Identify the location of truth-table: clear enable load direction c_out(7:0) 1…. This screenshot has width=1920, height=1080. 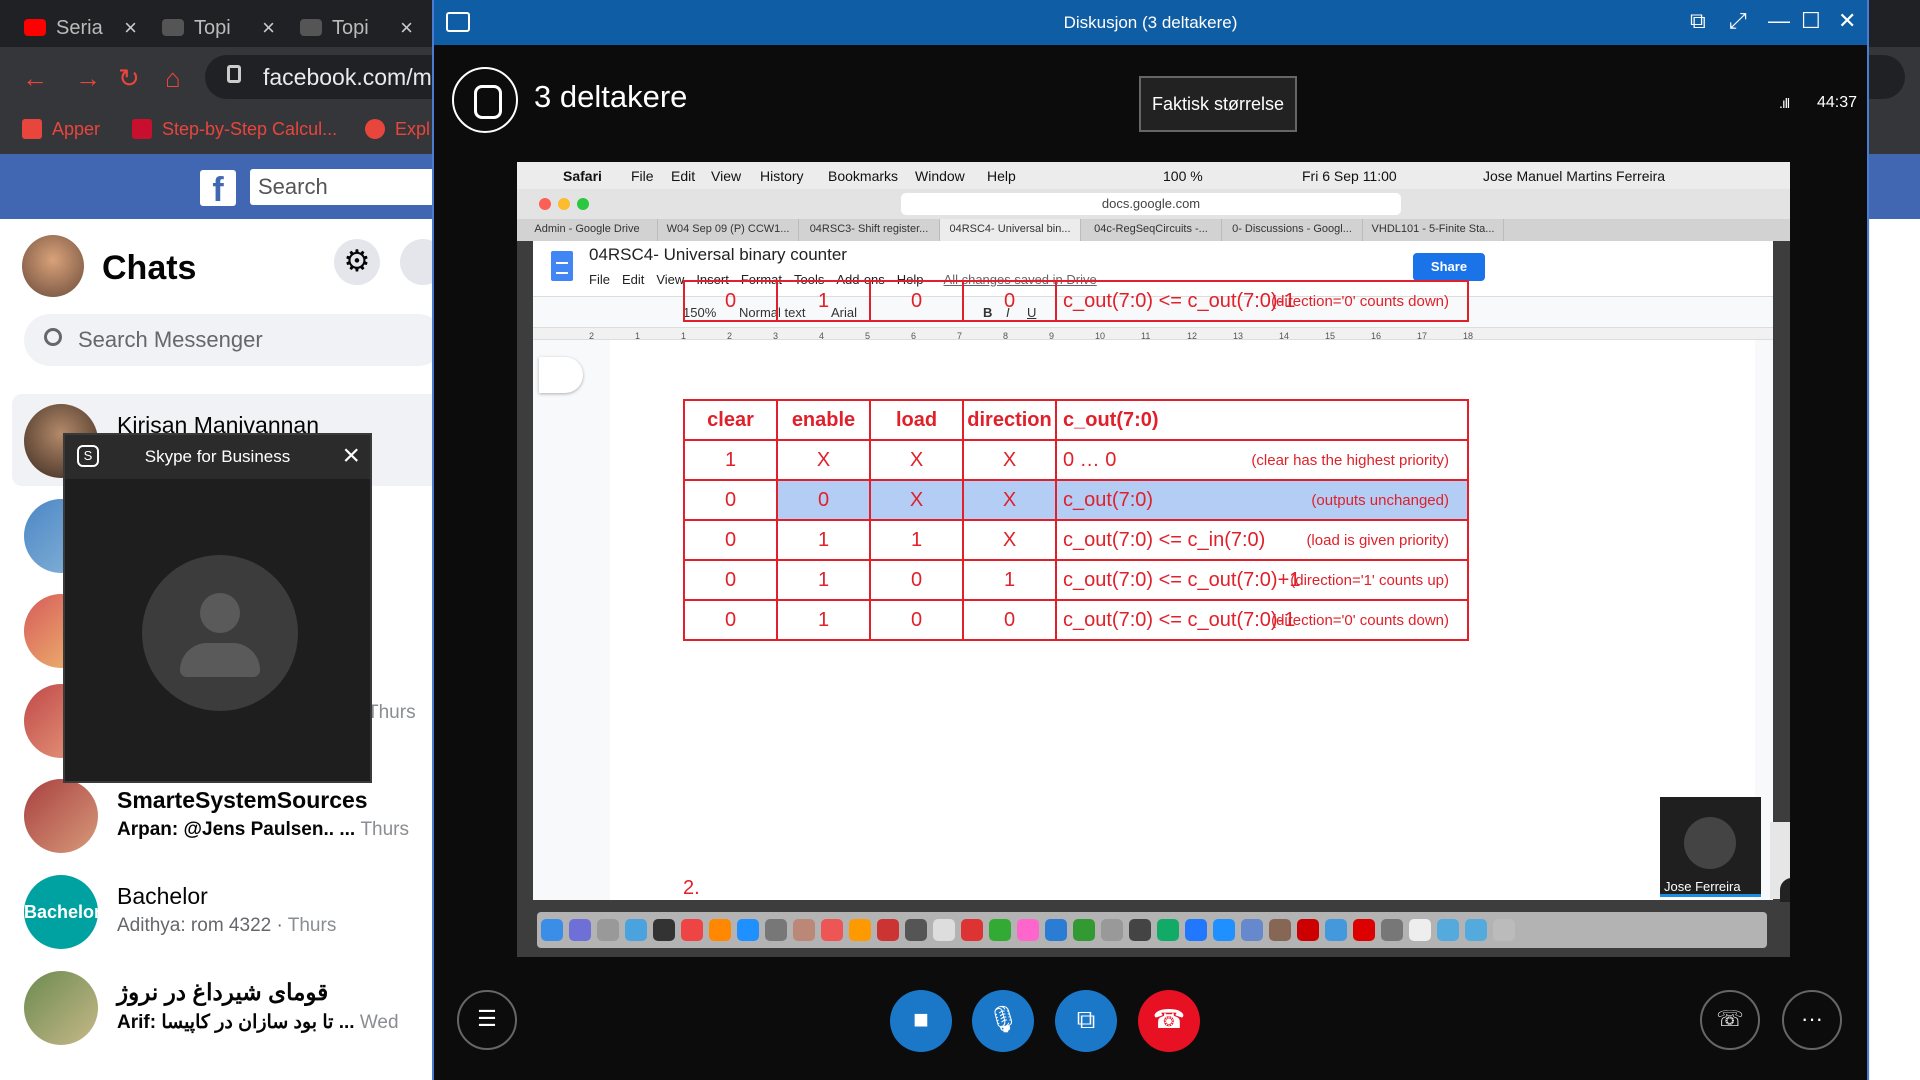
(1076, 520).